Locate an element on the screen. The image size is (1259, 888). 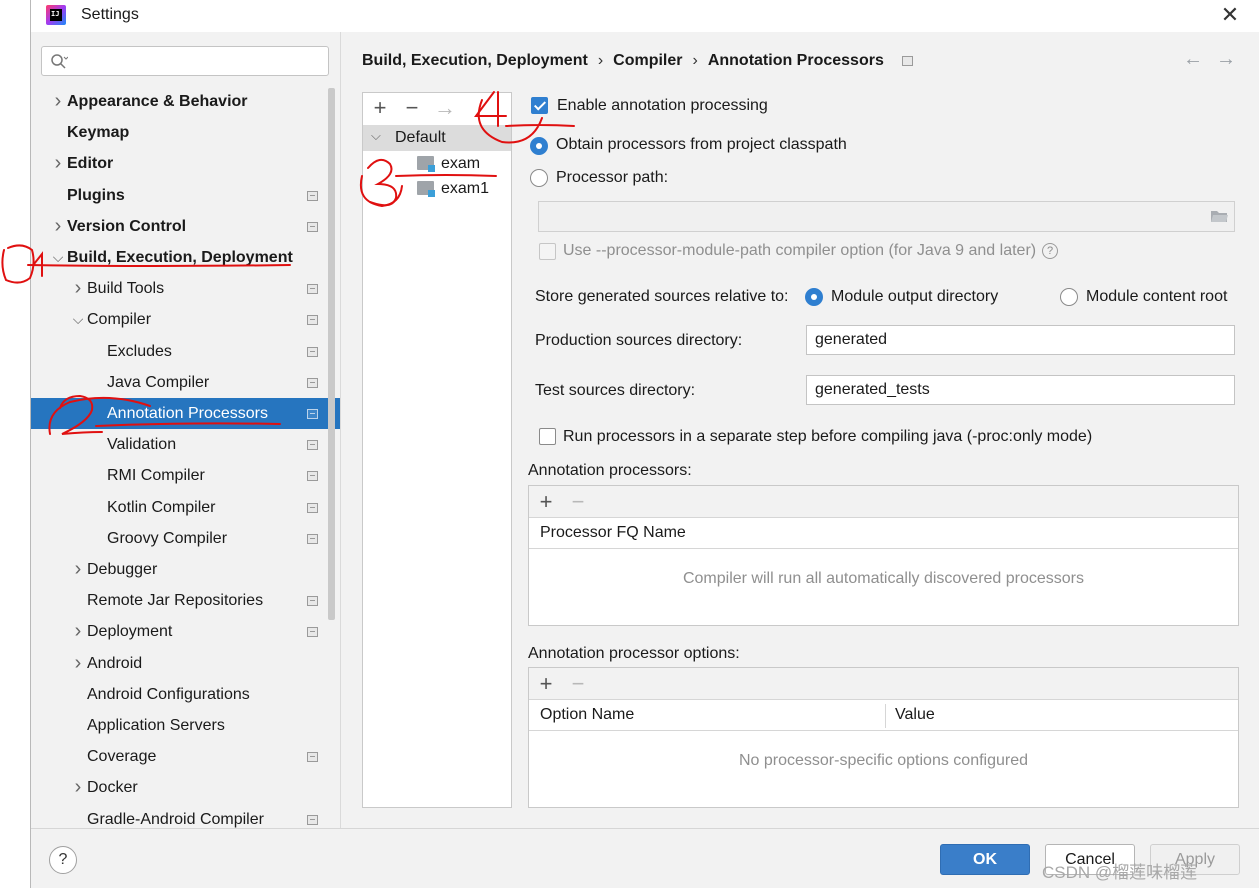
sidebar-scrollbar is located at coordinates (331, 354).